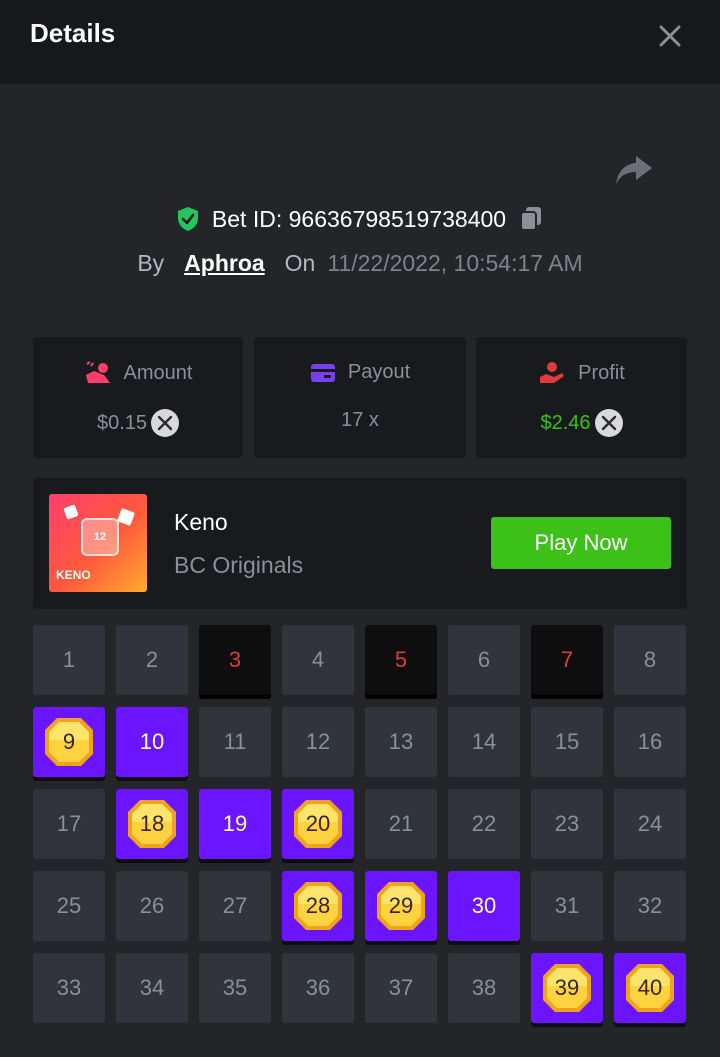 This screenshot has height=1057, width=720. I want to click on keno-cell-number: 37, so click(401, 987).